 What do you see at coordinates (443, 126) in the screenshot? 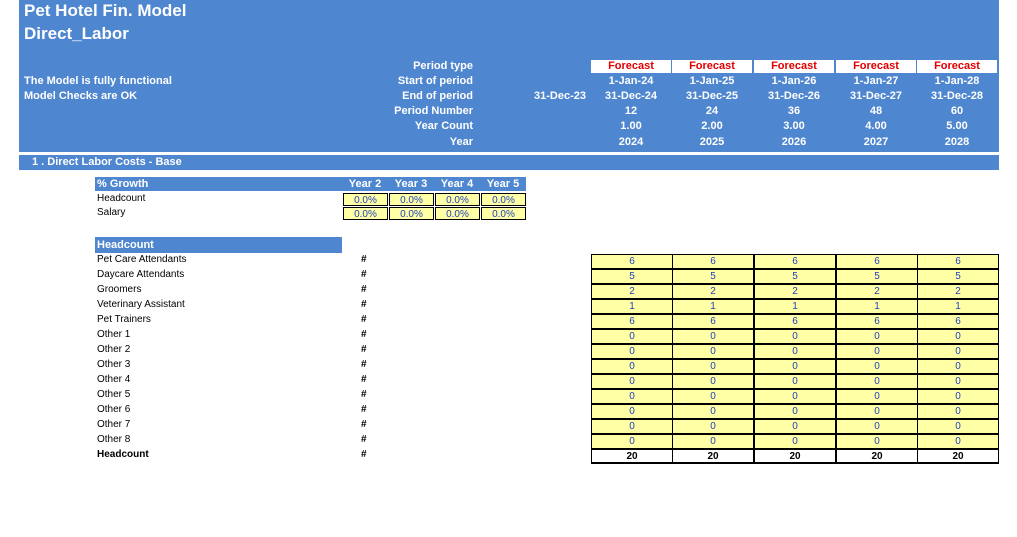
I see `header-label: Year Count` at bounding box center [443, 126].